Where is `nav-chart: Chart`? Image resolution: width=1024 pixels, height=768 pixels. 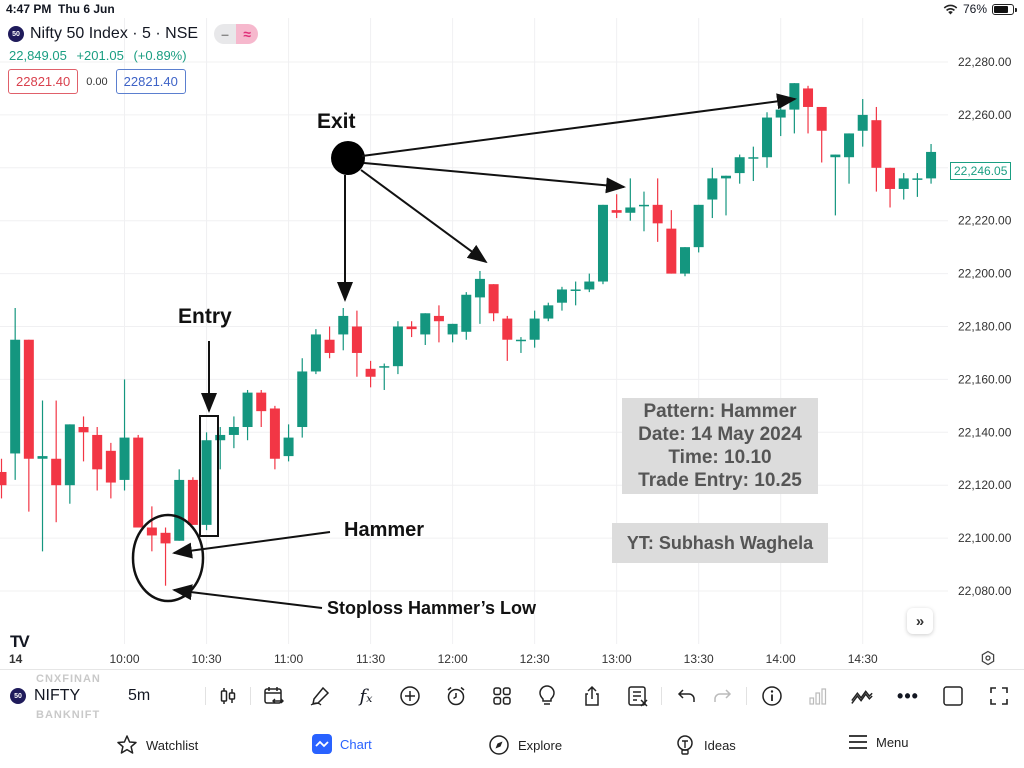 nav-chart: Chart is located at coordinates (342, 744).